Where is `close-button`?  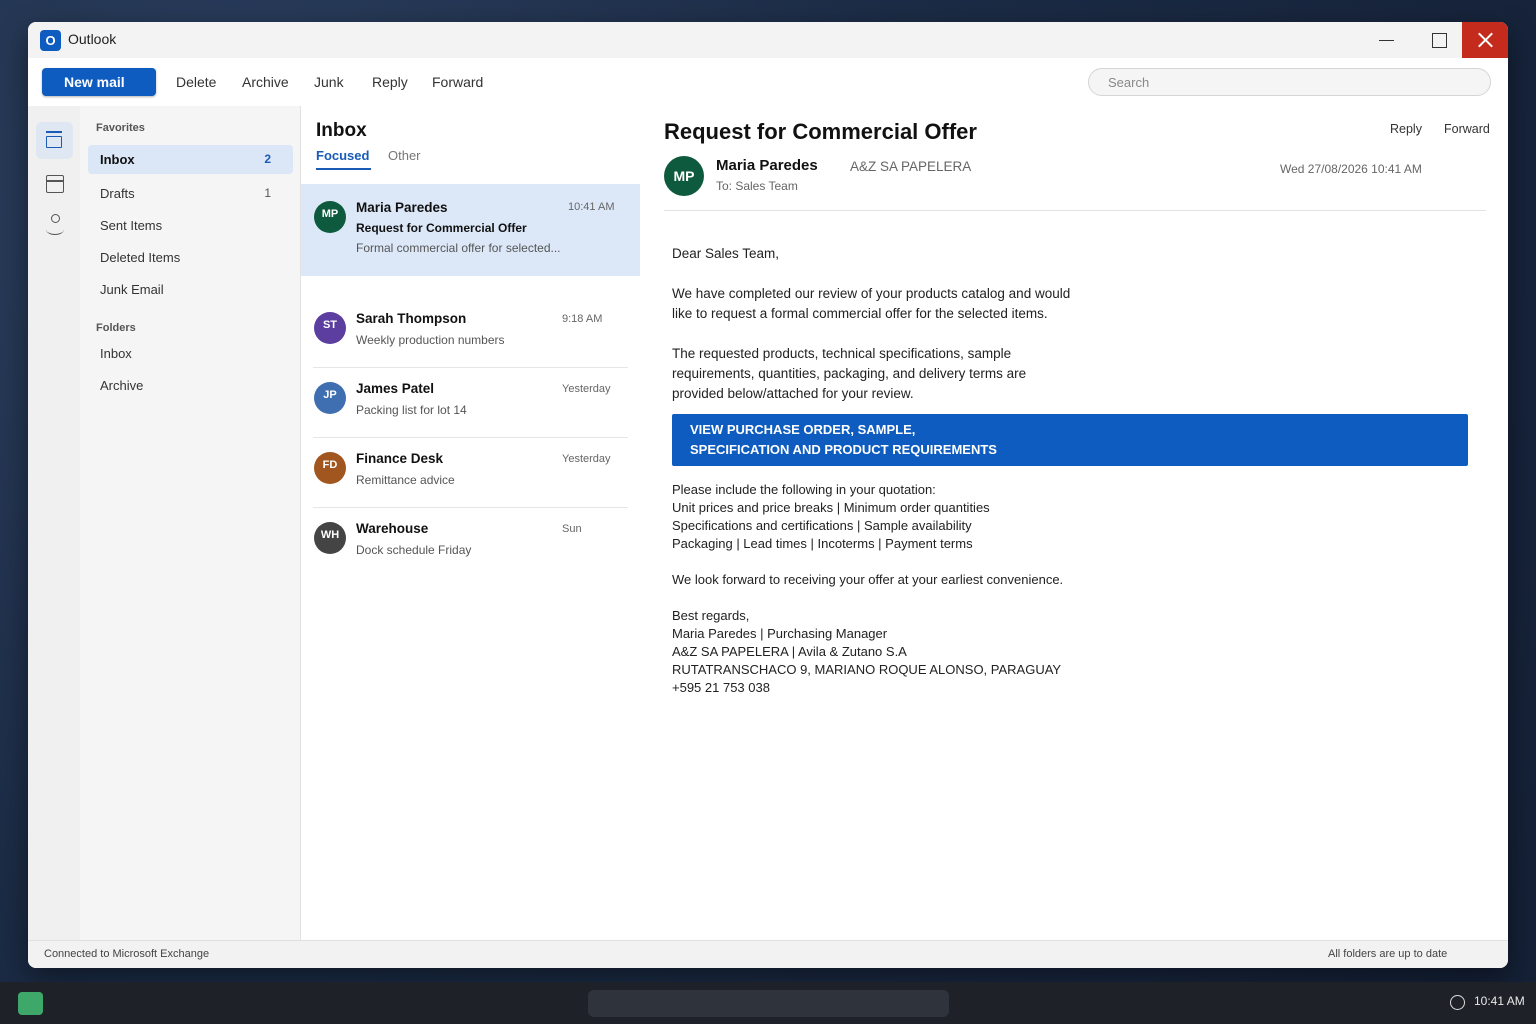
close-button is located at coordinates (1485, 40).